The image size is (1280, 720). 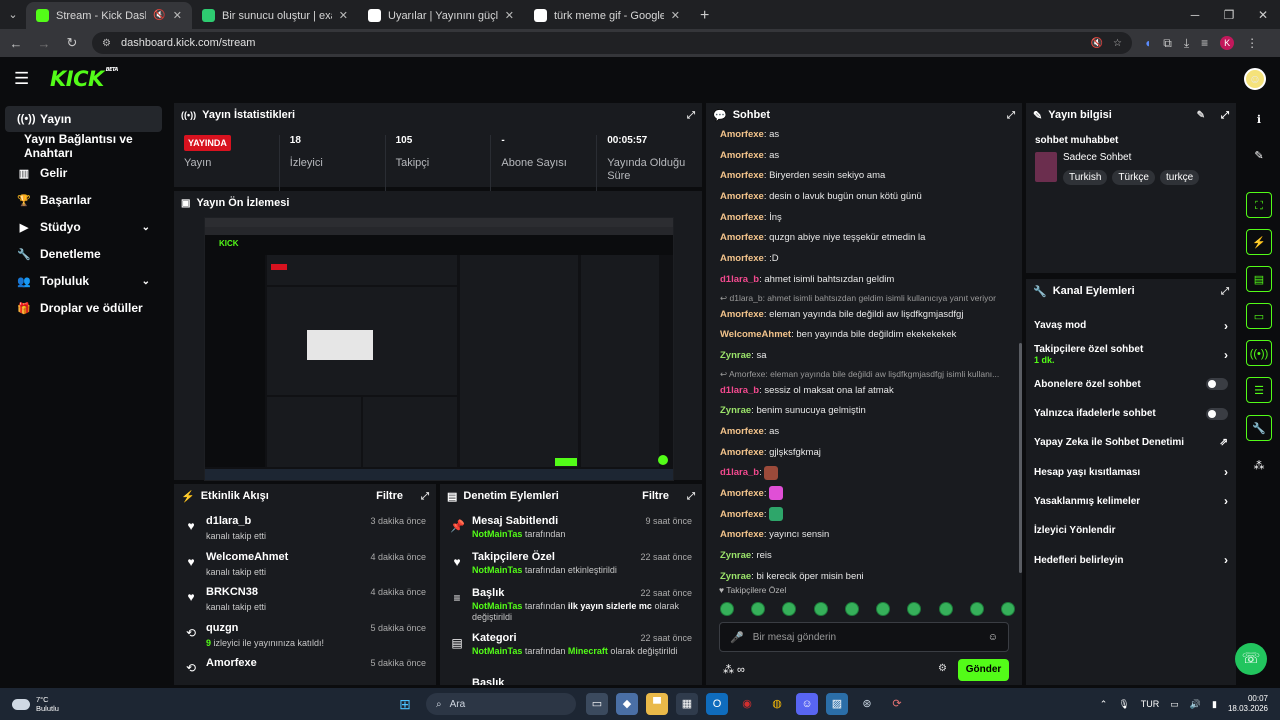 I want to click on chat-message: d1lara_b: sessiz ol maksat ona laf atmak, so click(x=865, y=391).